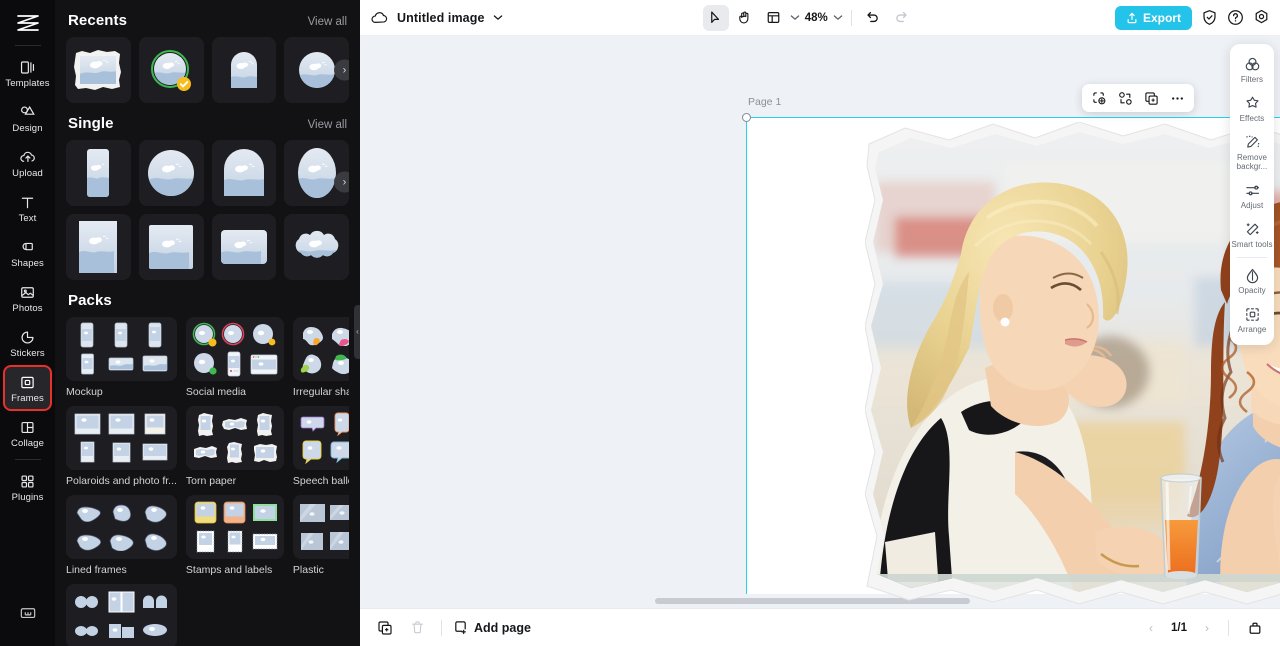 The width and height of the screenshot is (1280, 646). Describe the element at coordinates (229, 570) in the screenshot. I see `pack-label: Stamps and labels` at that location.